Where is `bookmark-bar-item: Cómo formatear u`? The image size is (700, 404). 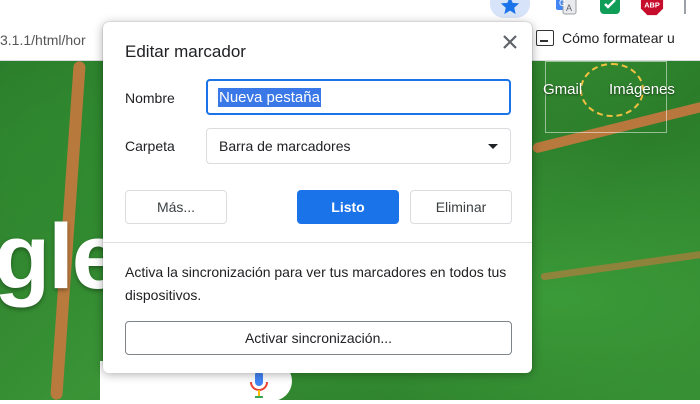 bookmark-bar-item: Cómo formatear u is located at coordinates (605, 38).